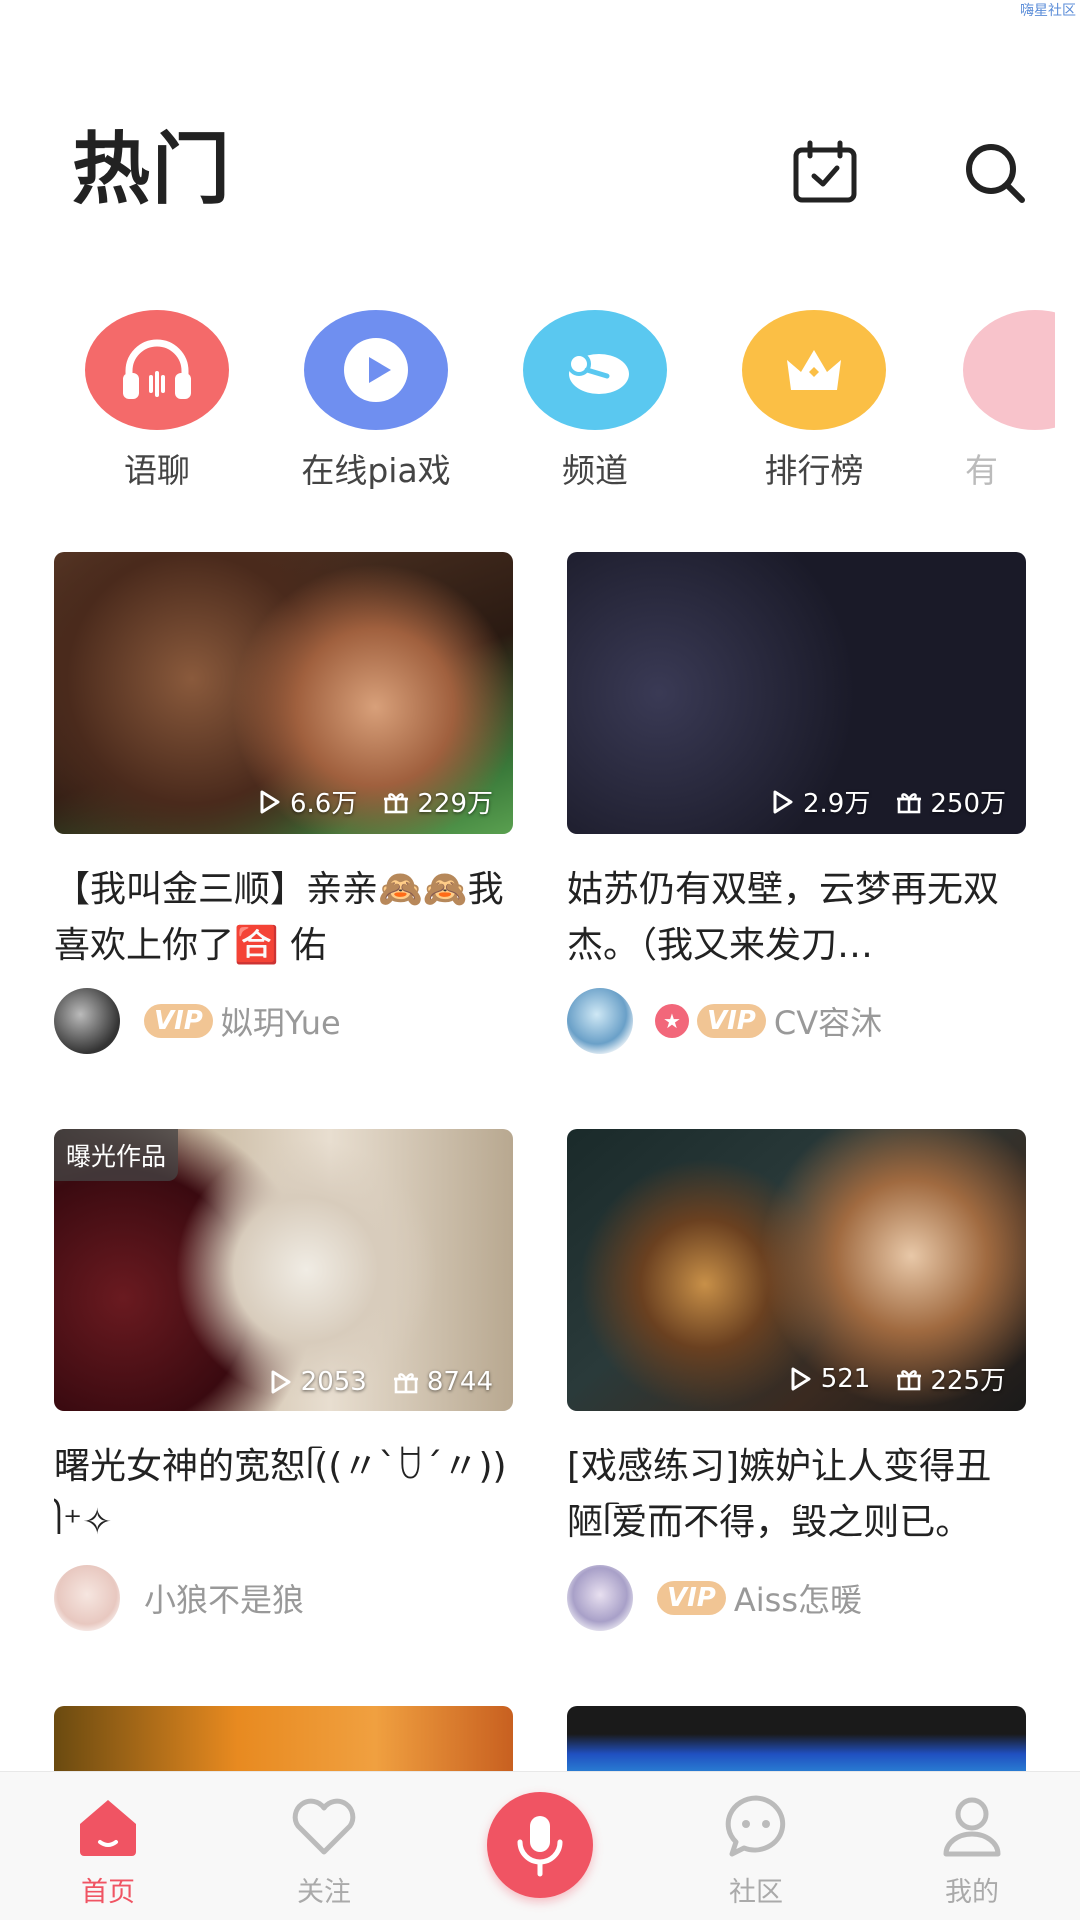 The image size is (1080, 1920). I want to click on category-label: 频道, so click(595, 470).